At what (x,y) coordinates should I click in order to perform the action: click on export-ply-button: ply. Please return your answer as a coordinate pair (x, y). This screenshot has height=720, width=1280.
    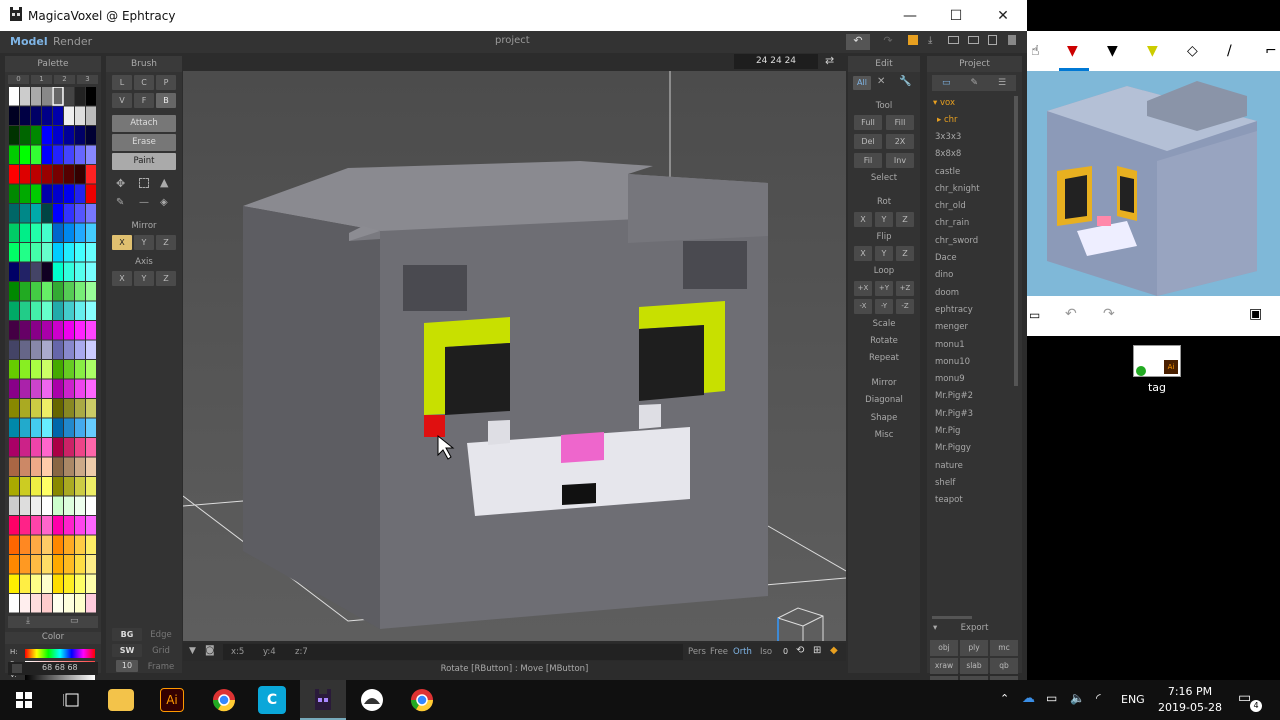
    Looking at the image, I should click on (974, 648).